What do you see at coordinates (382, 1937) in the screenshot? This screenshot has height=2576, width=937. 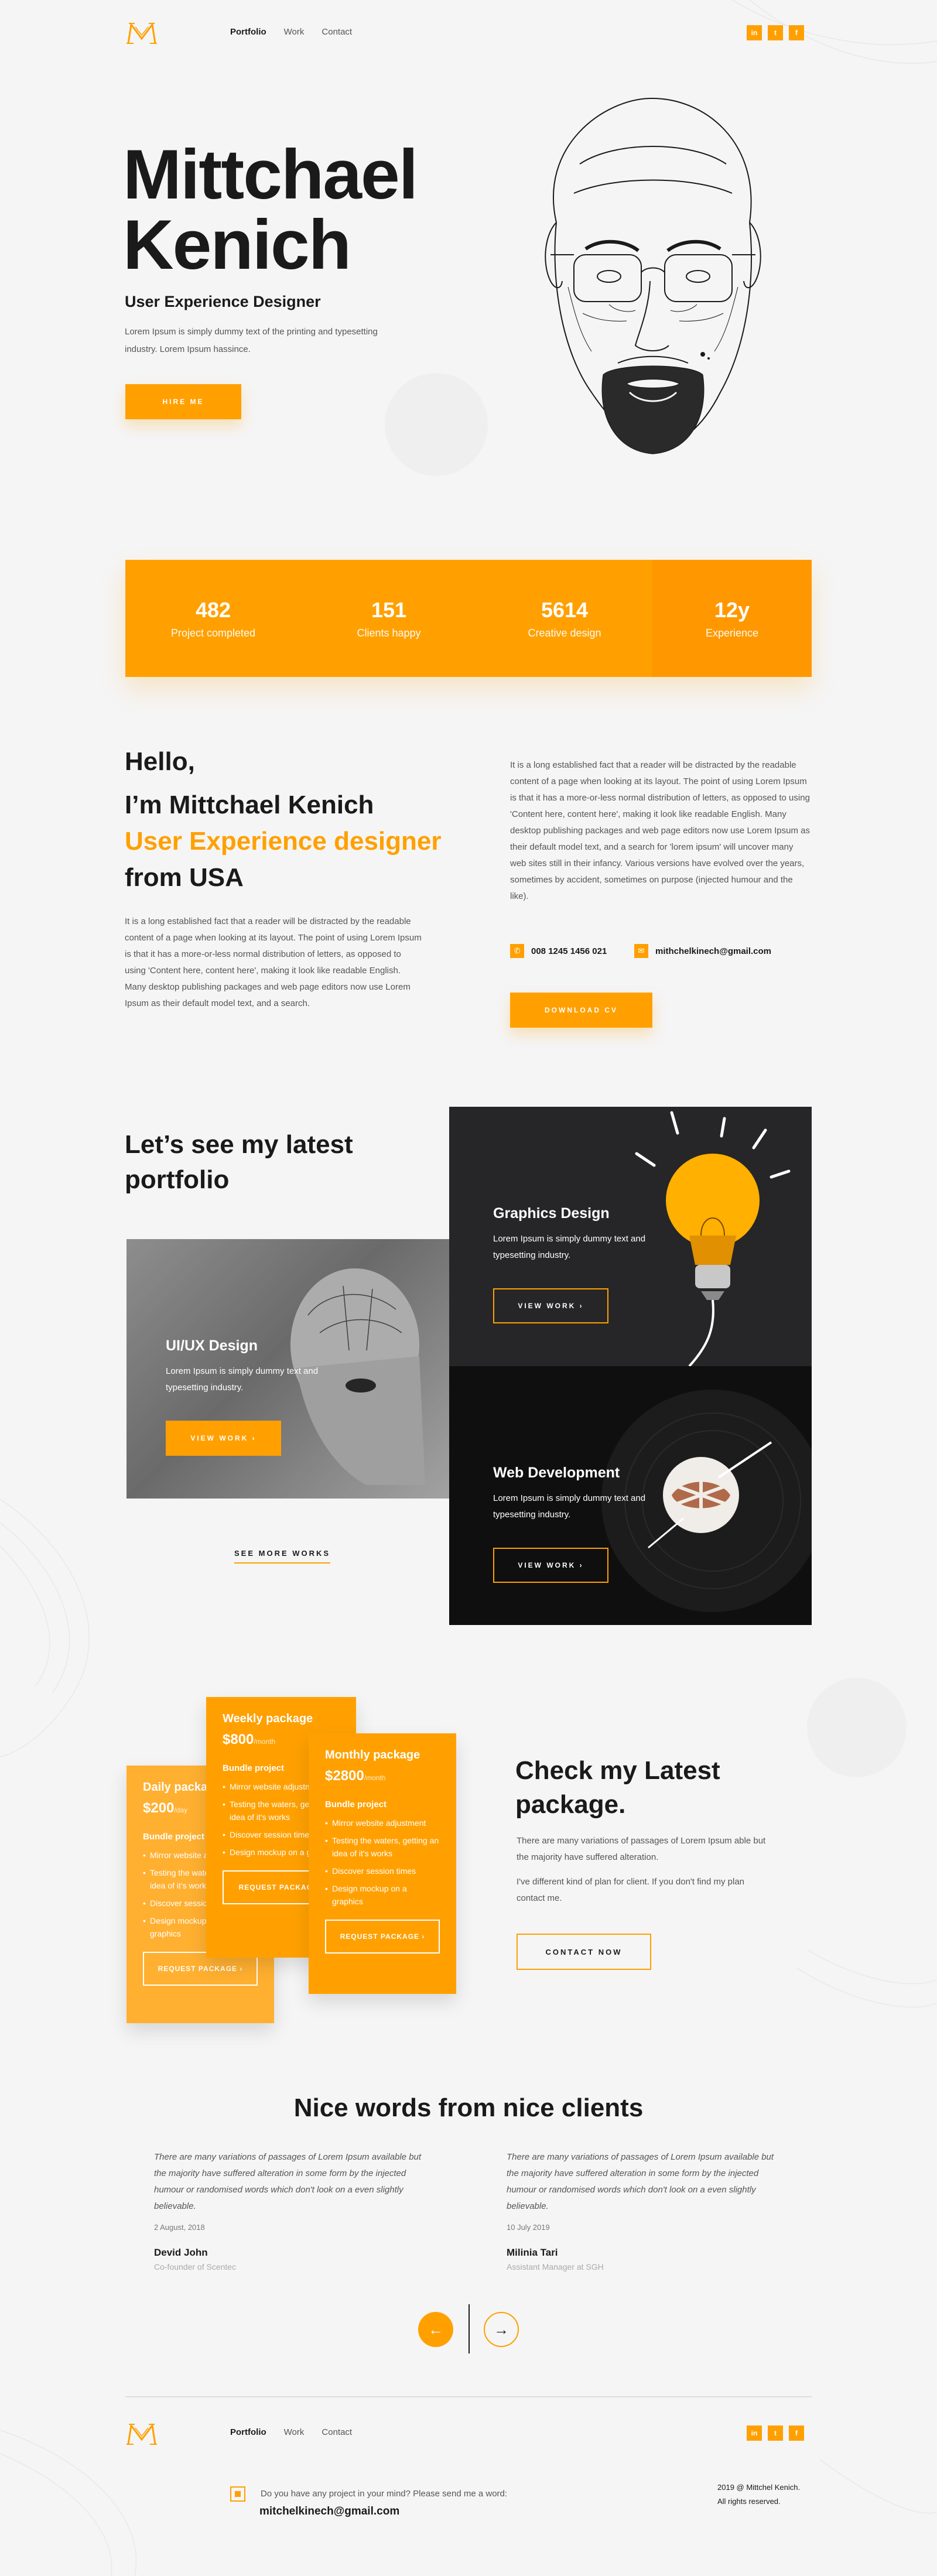 I see `request-package-button: REQUEST PACKAGE ›` at bounding box center [382, 1937].